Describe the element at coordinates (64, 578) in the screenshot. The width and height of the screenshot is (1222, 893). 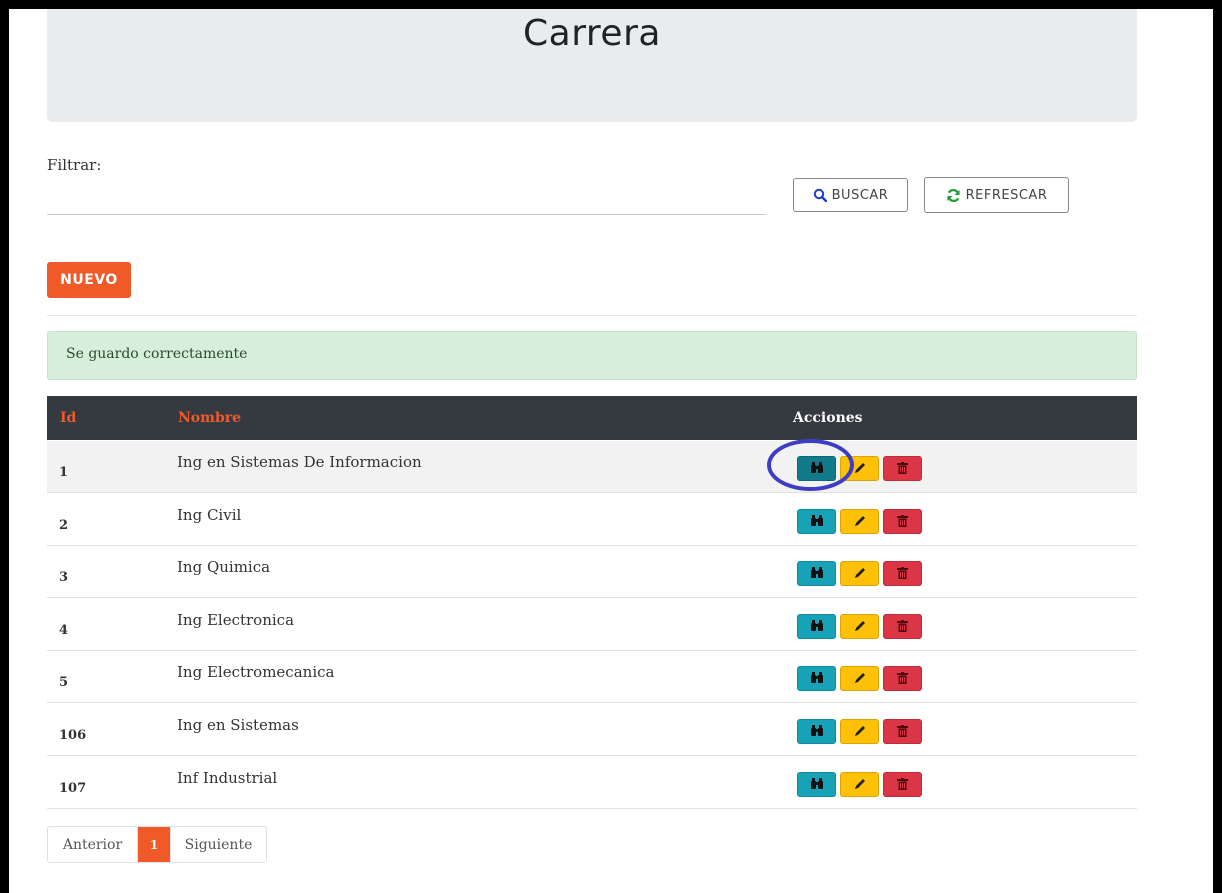
I see `cell-id: 3` at that location.